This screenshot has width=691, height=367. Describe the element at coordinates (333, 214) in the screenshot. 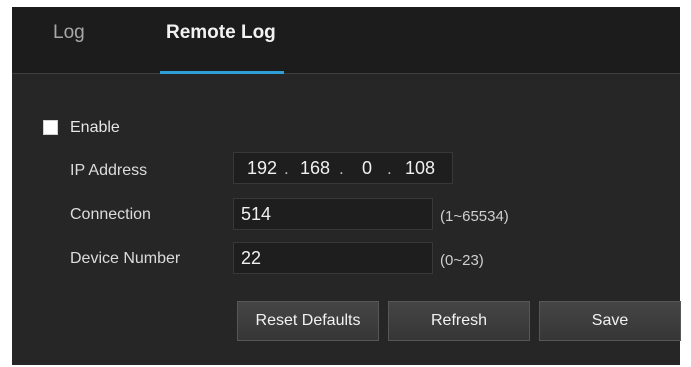

I see `connection-port-input` at that location.